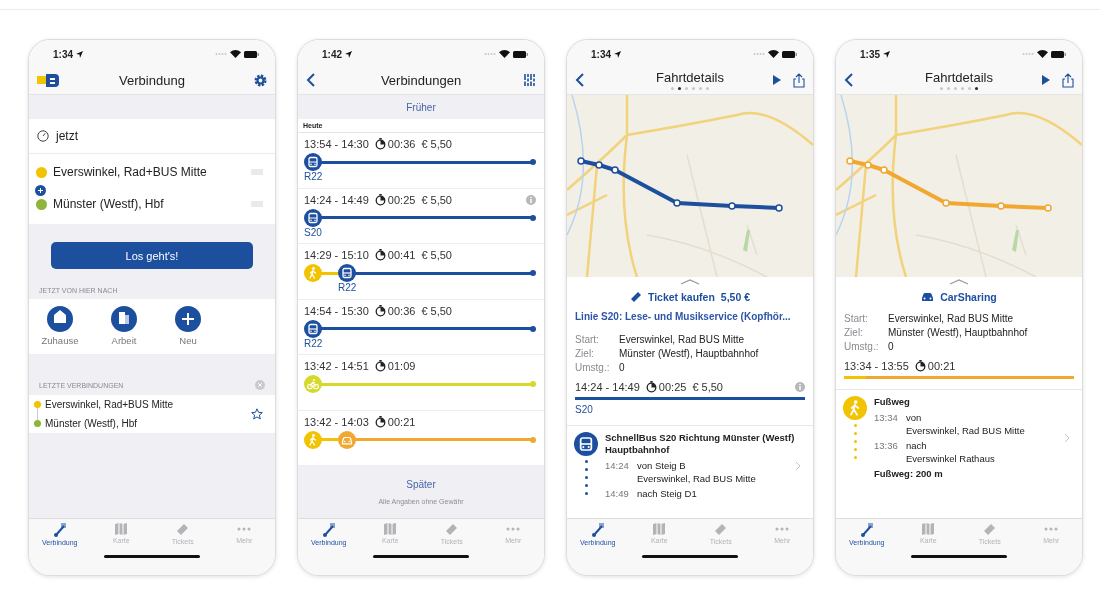  What do you see at coordinates (421, 107) in the screenshot?
I see `earlier-button: Früher` at bounding box center [421, 107].